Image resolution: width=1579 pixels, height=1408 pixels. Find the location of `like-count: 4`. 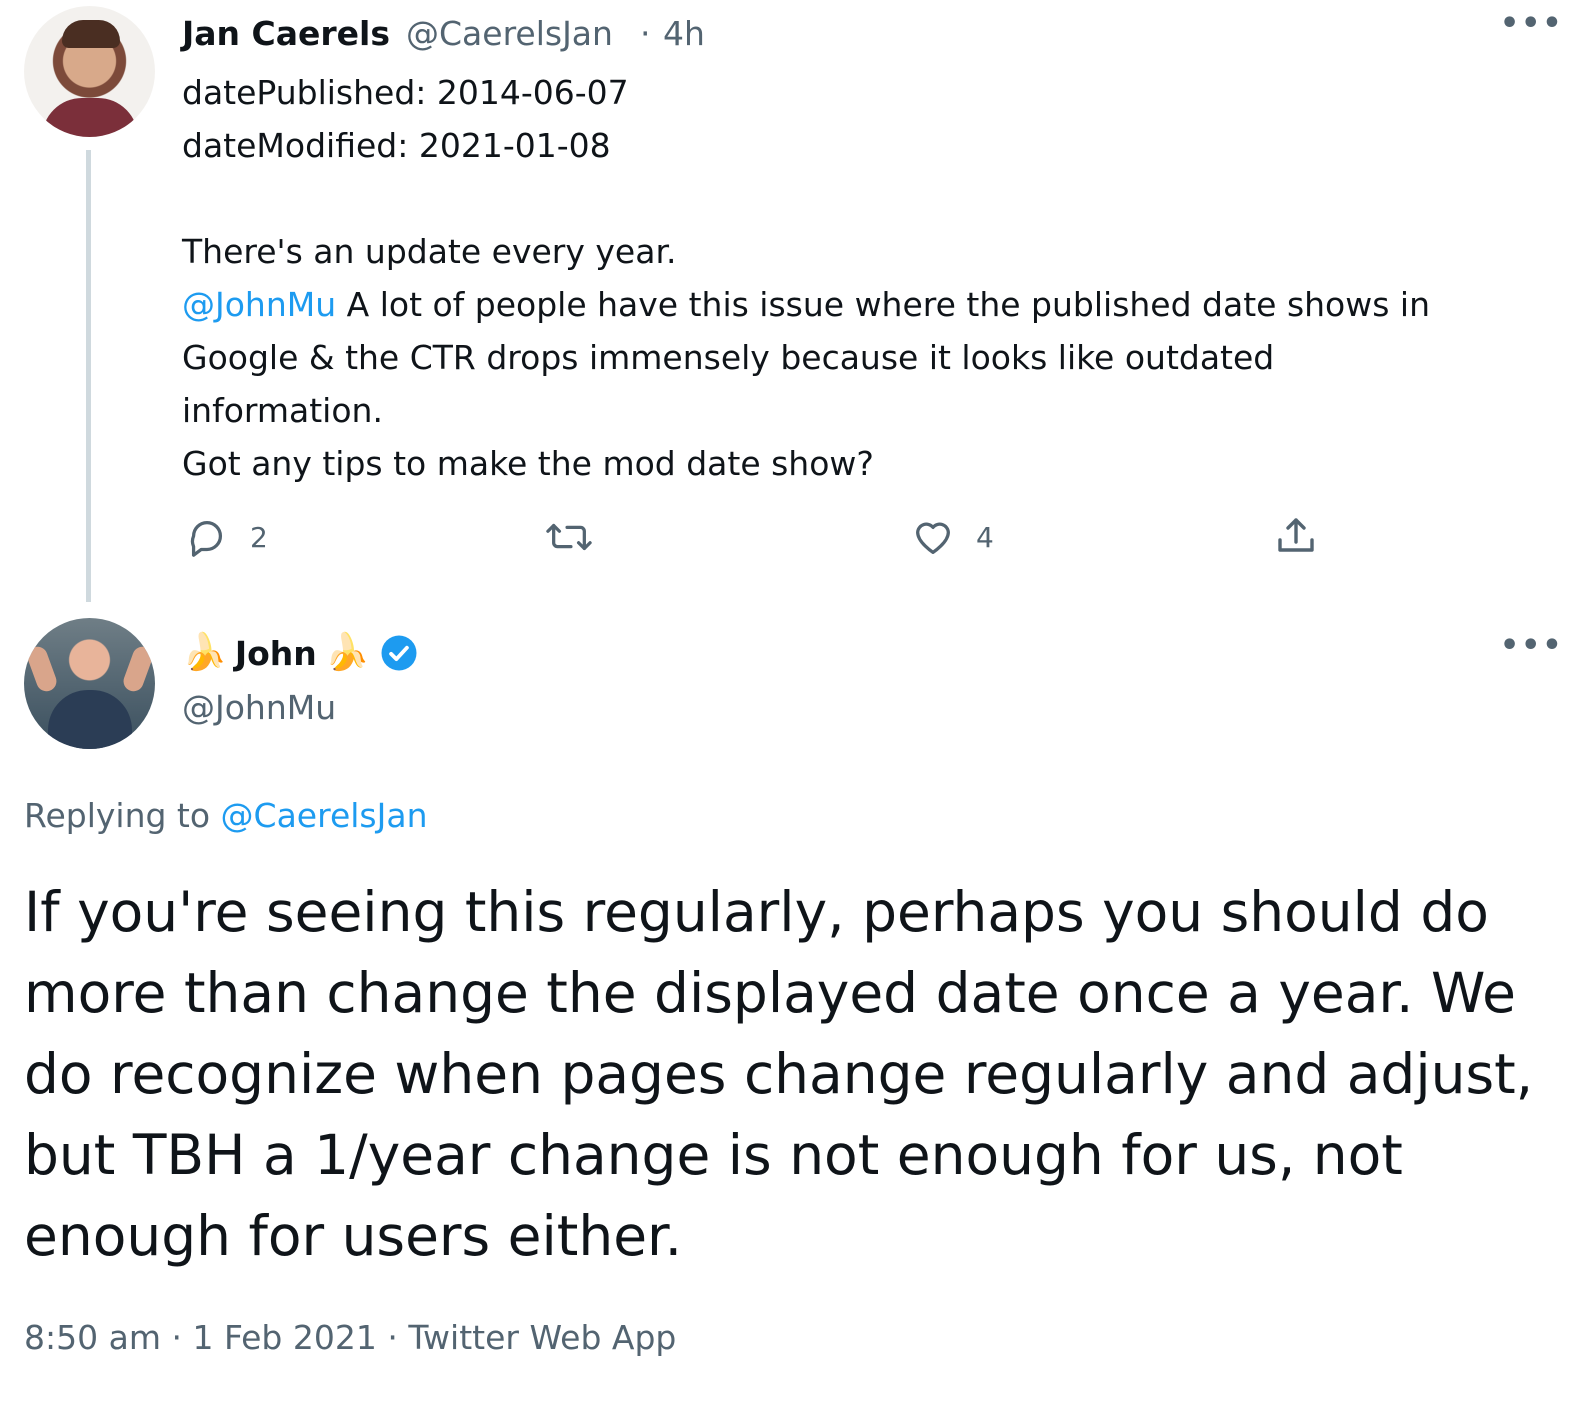

like-count: 4 is located at coordinates (985, 537).